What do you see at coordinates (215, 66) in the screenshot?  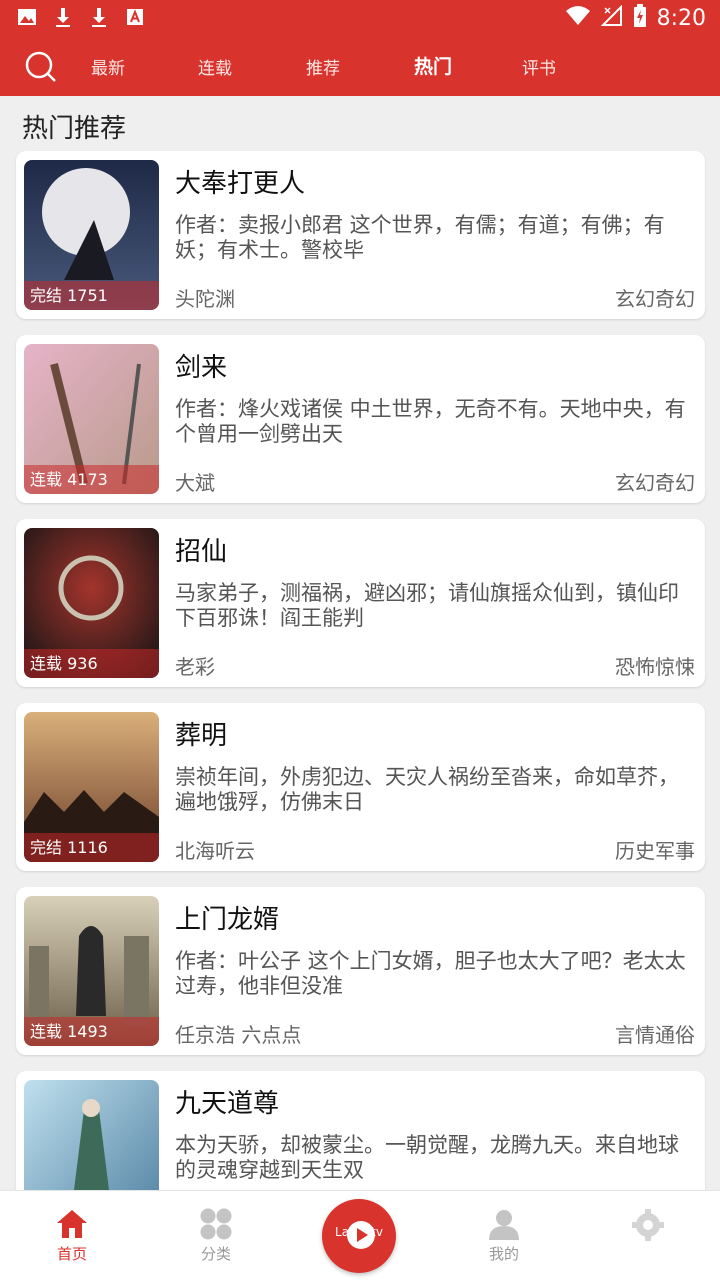 I see `tab-serializing: 连载` at bounding box center [215, 66].